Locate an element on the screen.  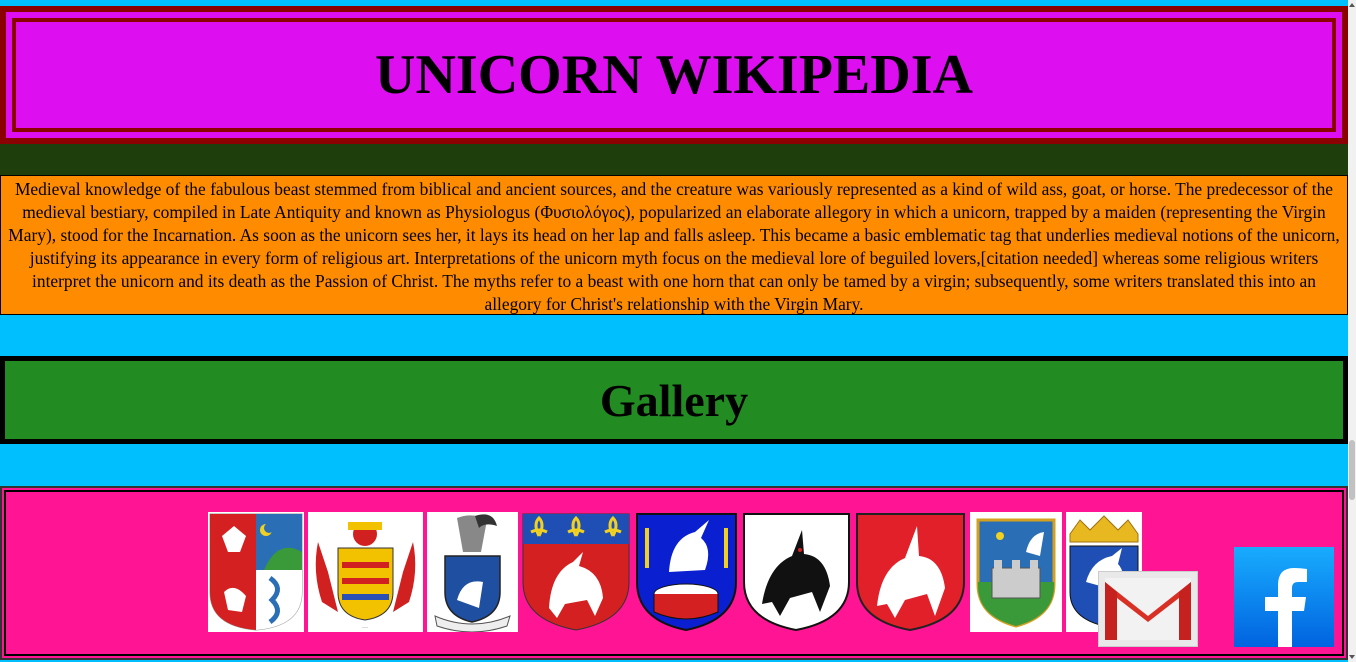
vertical-scrollbar is located at coordinates (1352, 331).